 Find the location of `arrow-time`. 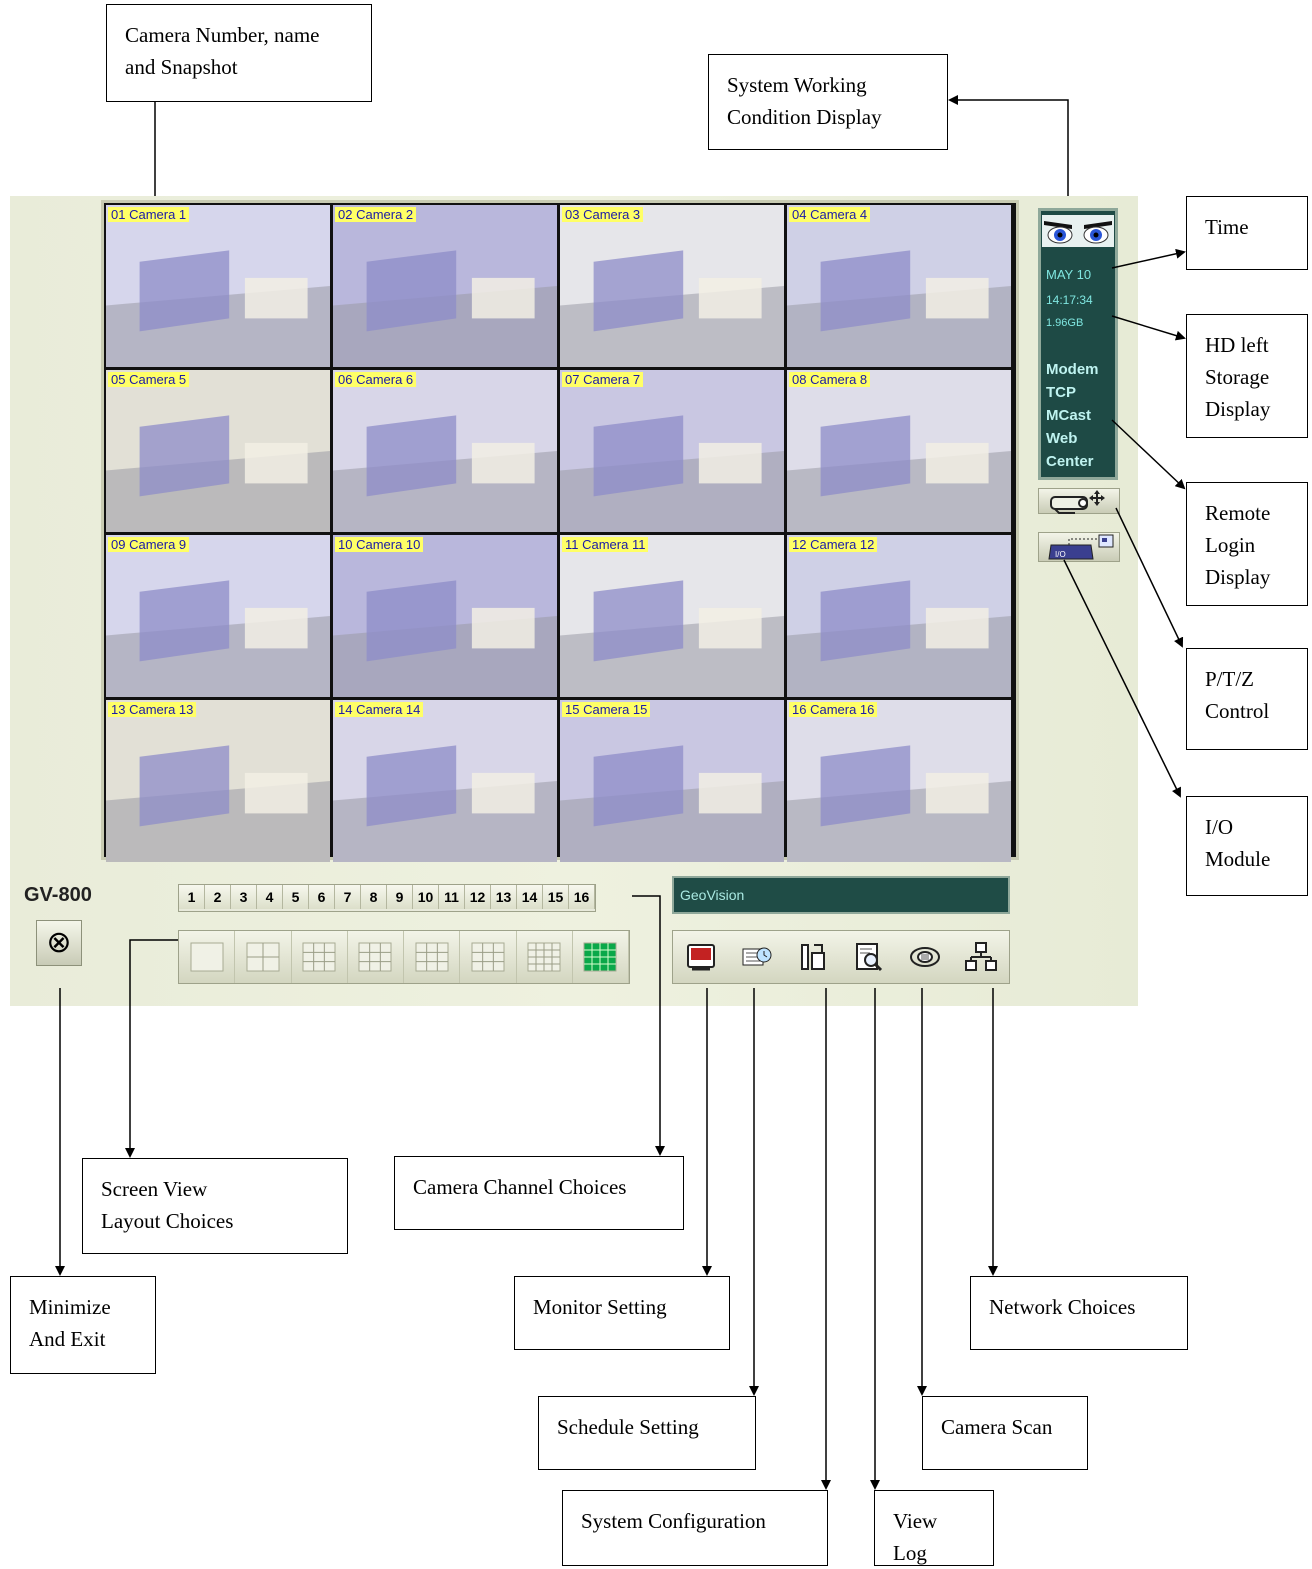

arrow-time is located at coordinates (1148, 258).